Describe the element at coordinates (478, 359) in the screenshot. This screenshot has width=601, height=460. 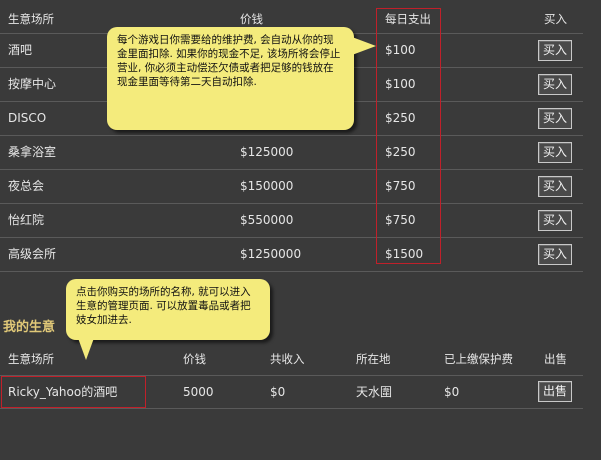
I see `header-protection-fee: 已上缴保护费` at that location.